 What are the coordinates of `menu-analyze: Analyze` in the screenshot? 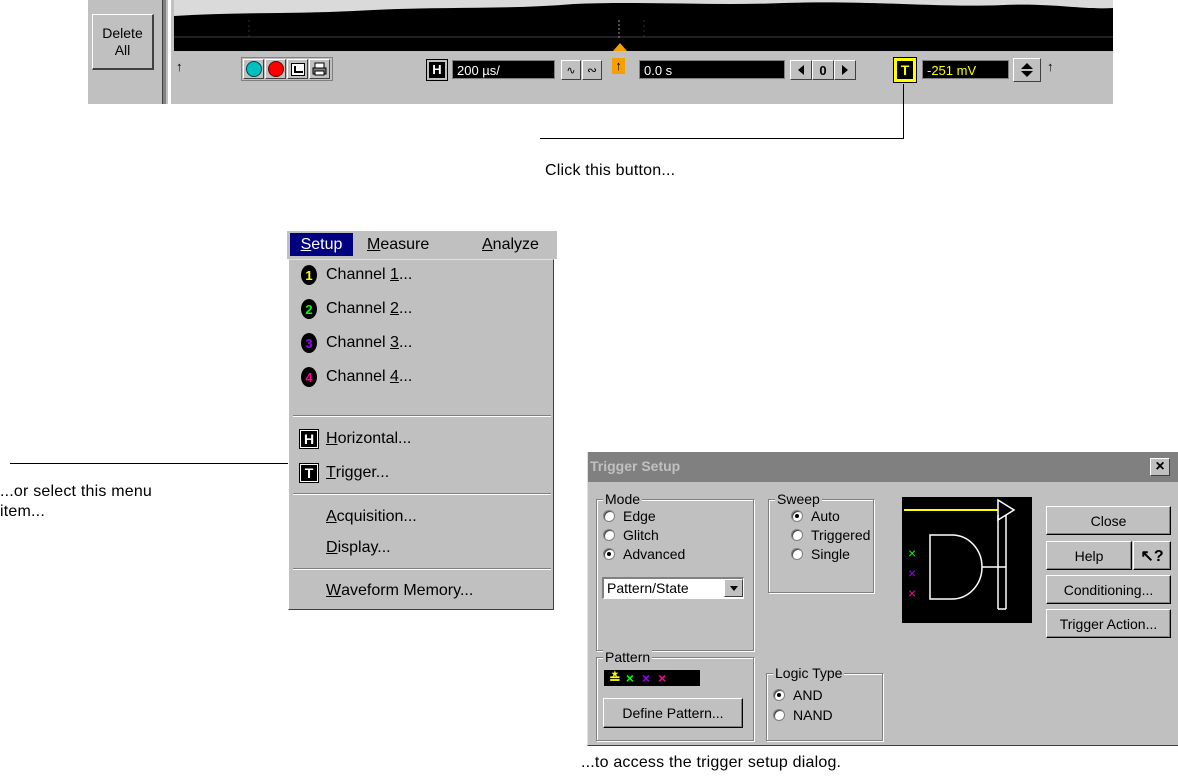 It's located at (510, 244).